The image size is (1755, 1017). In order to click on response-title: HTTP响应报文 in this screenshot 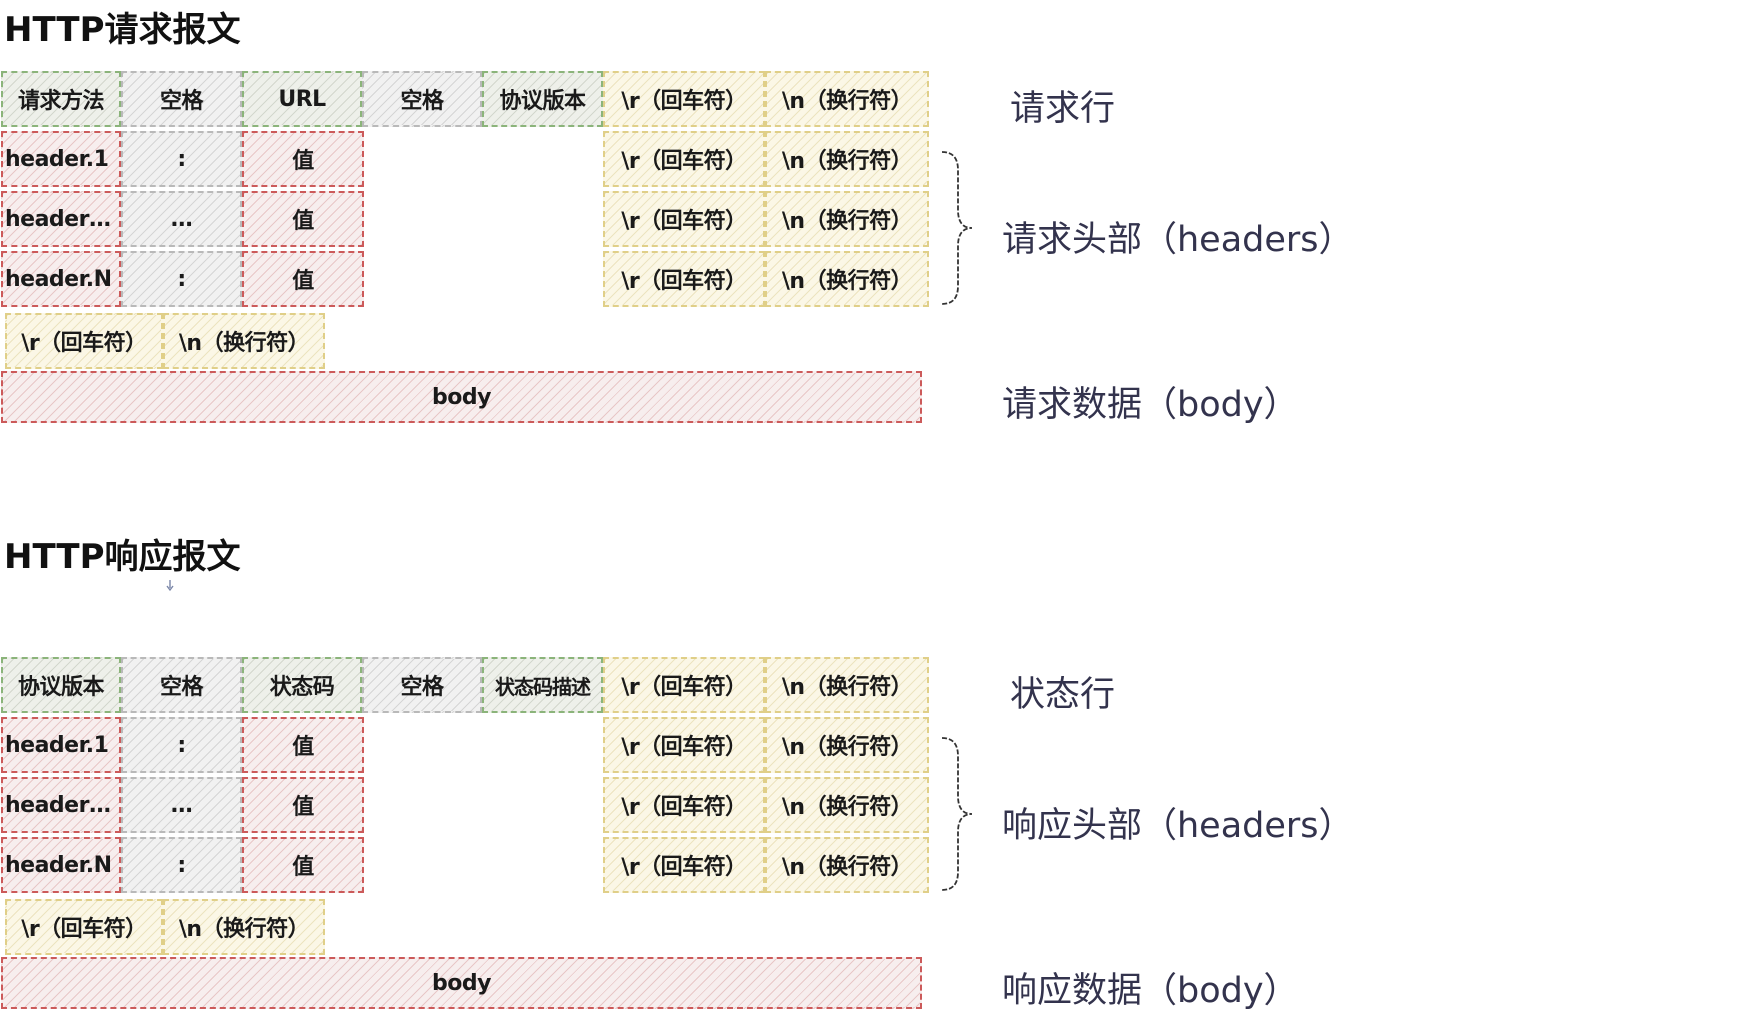, I will do `click(122, 557)`.